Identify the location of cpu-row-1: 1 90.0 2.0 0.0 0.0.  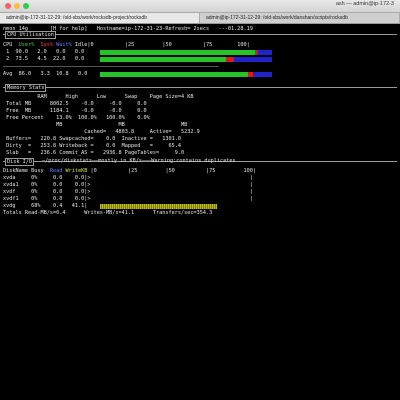
(45, 52).